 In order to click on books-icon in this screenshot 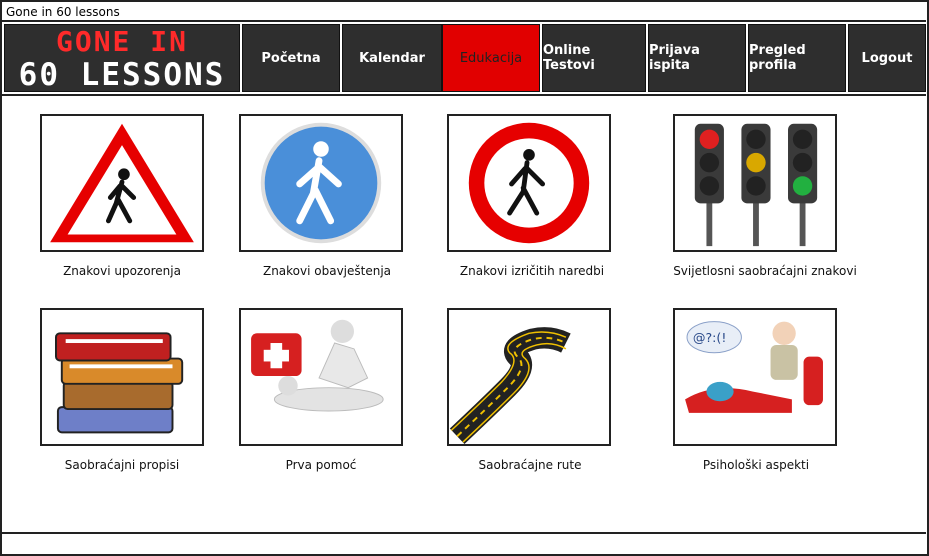, I will do `click(119, 383)`.